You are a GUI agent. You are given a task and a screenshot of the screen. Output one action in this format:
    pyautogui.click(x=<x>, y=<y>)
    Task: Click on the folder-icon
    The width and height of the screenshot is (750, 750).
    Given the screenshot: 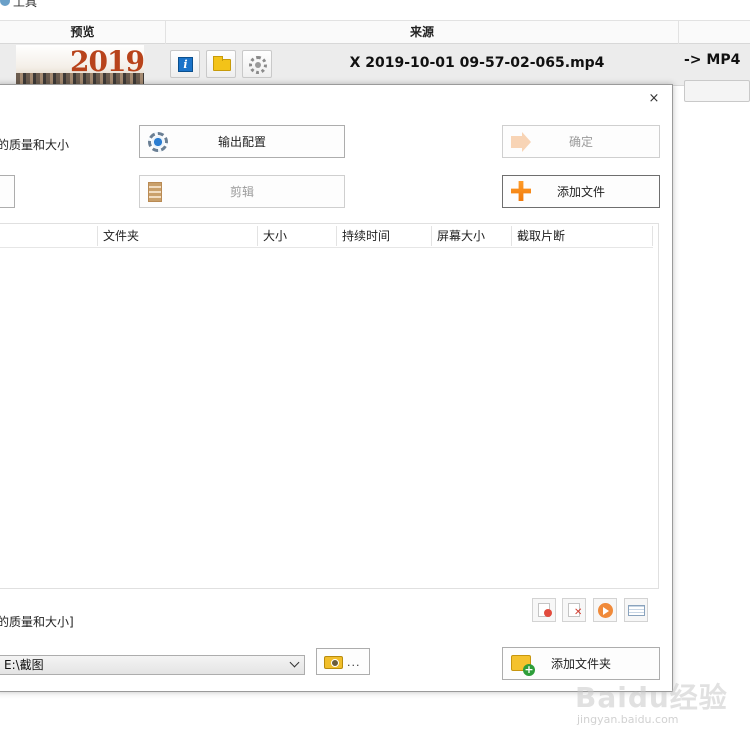 What is the action you would take?
    pyautogui.click(x=222, y=63)
    